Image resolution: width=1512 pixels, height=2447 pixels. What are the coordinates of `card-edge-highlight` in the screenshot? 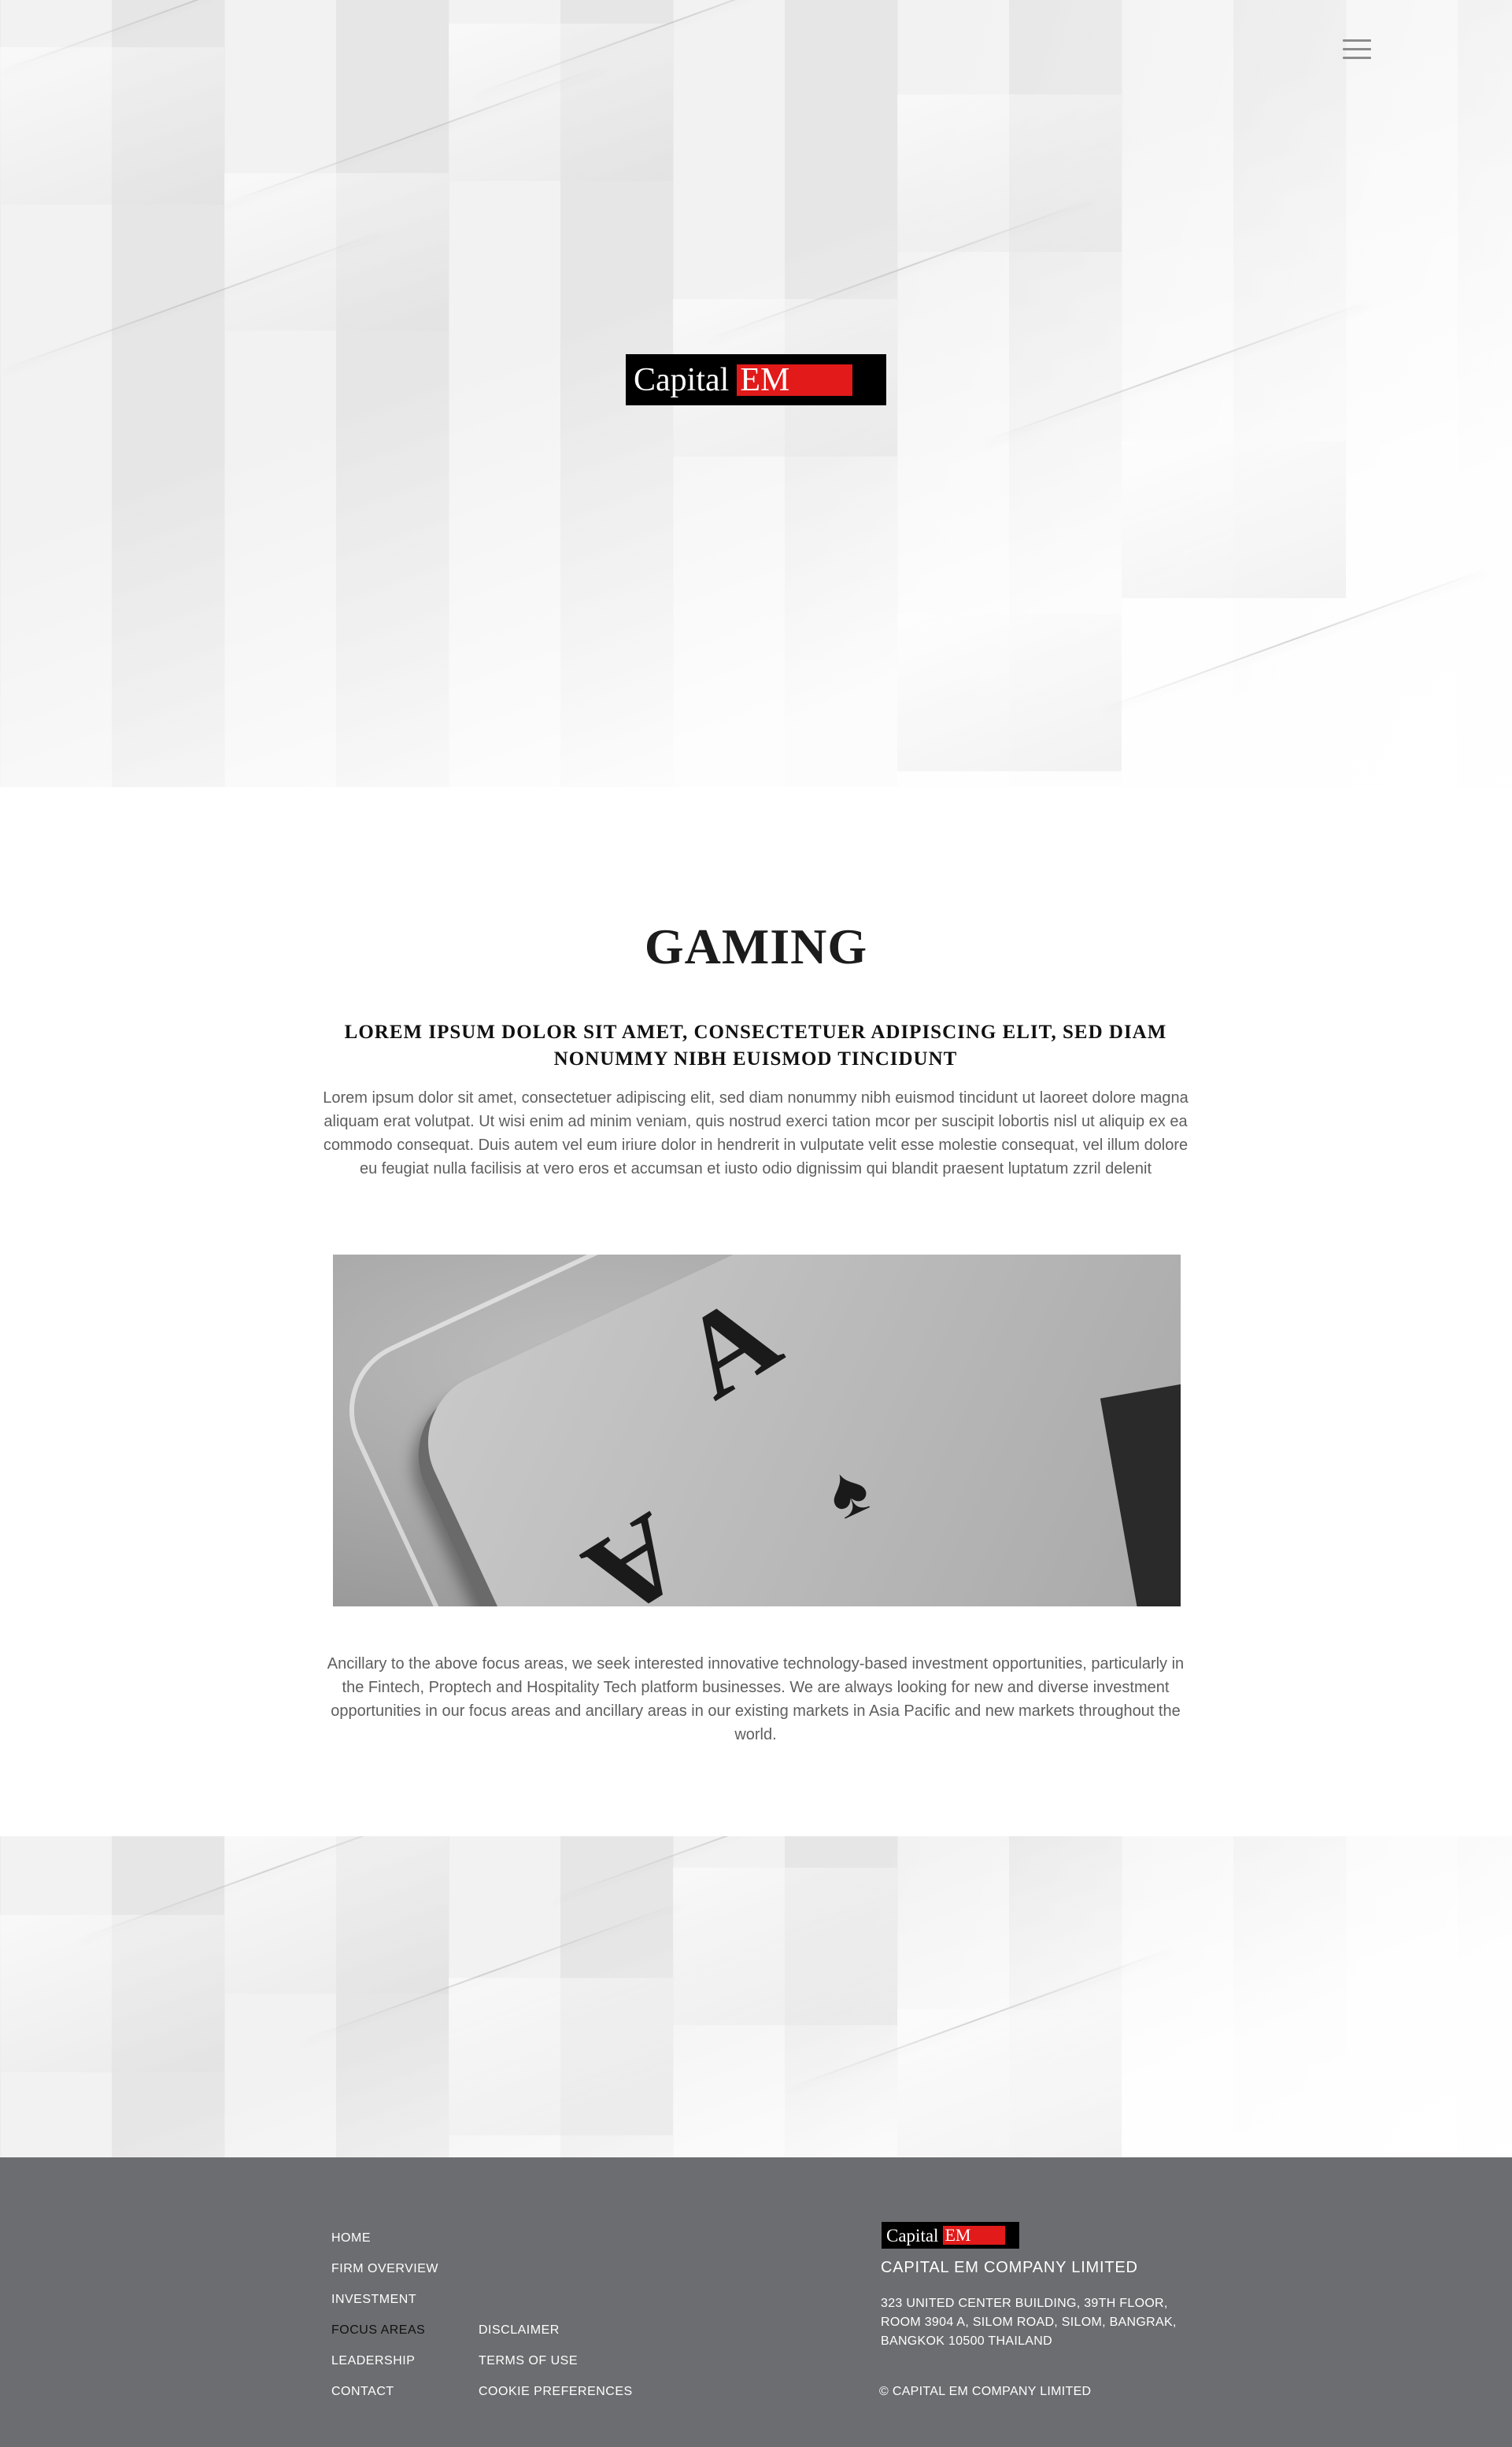 It's located at (757, 1430).